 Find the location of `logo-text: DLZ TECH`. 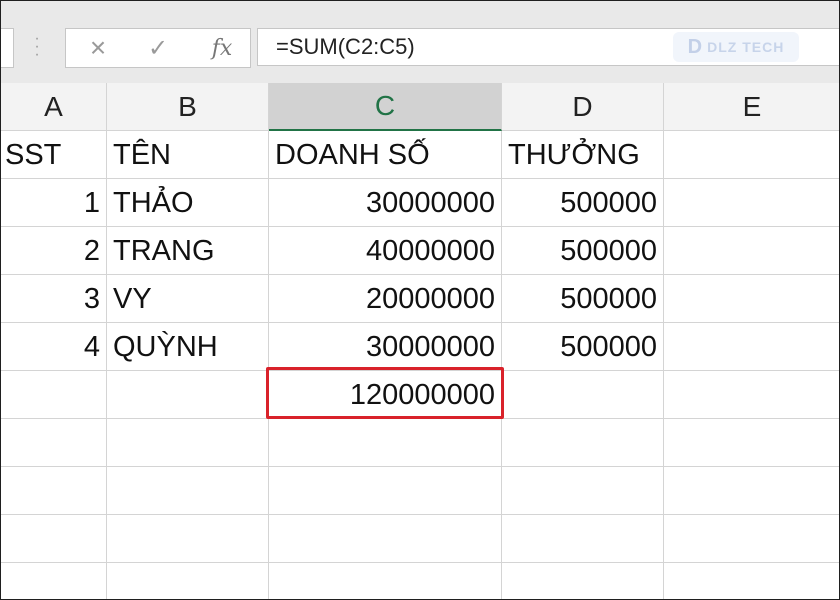

logo-text: DLZ TECH is located at coordinates (746, 47).